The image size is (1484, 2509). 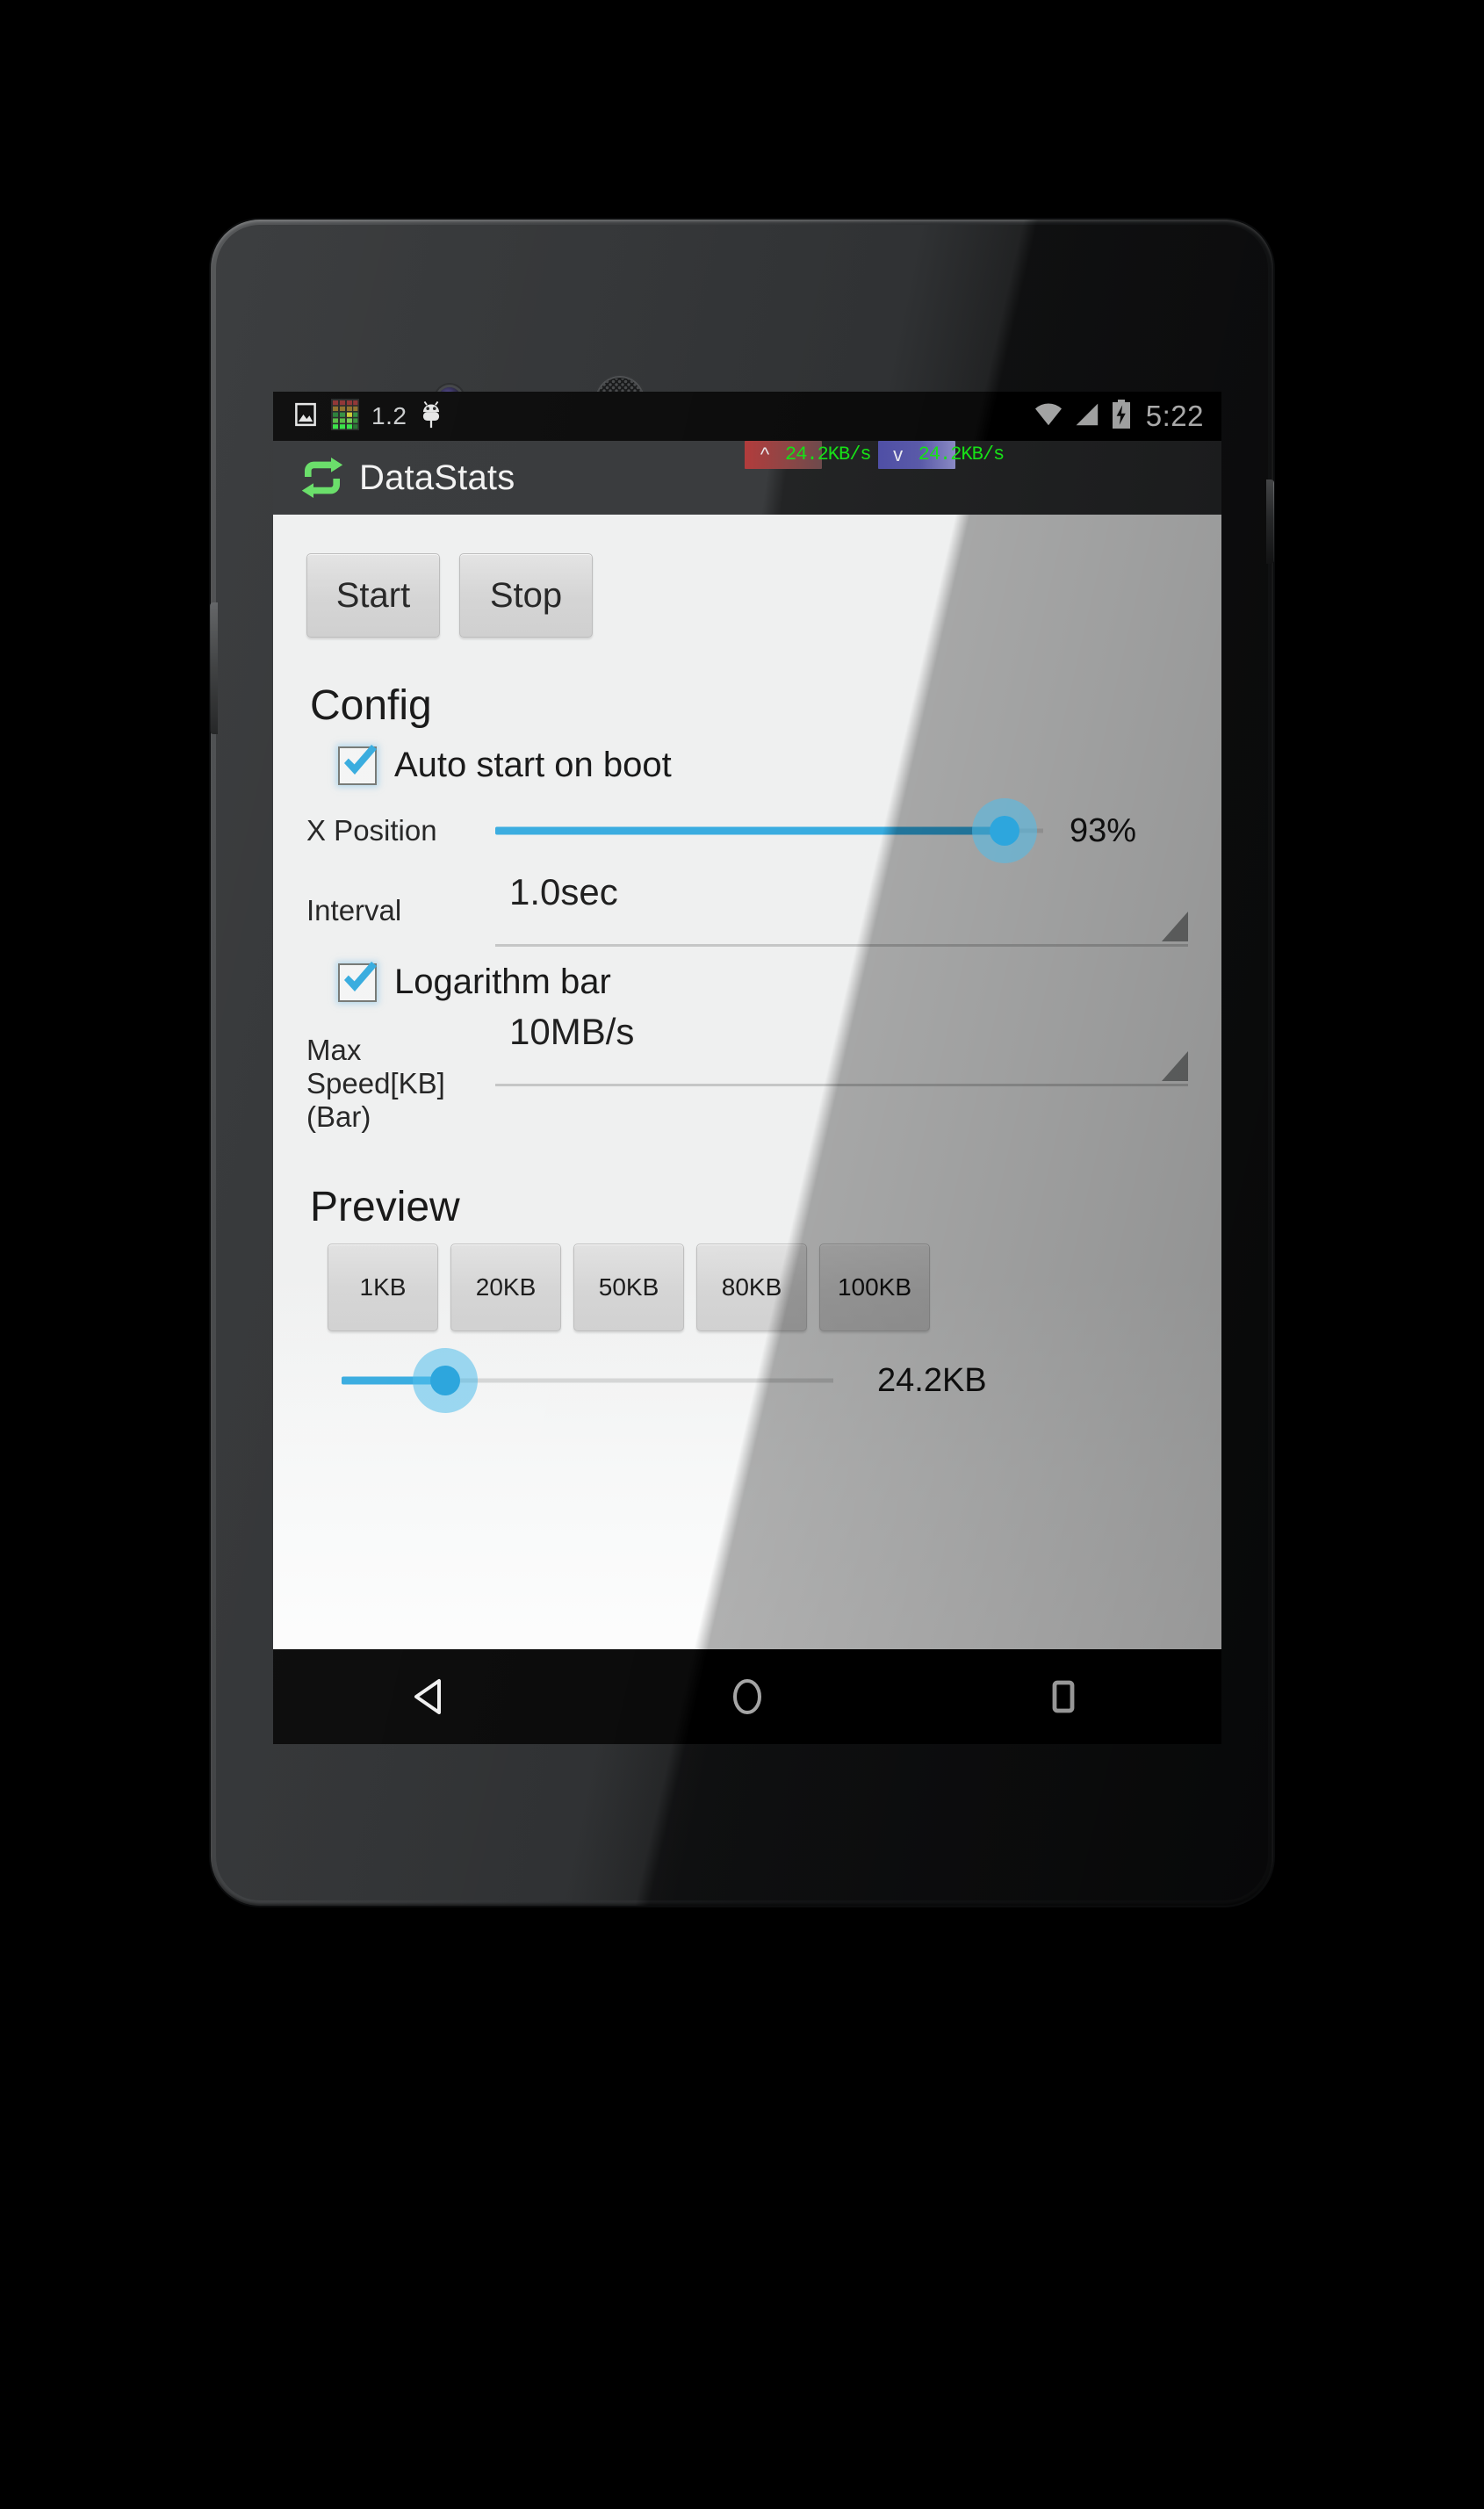 I want to click on max-speed-spinner: 10MB/s, so click(x=841, y=1048).